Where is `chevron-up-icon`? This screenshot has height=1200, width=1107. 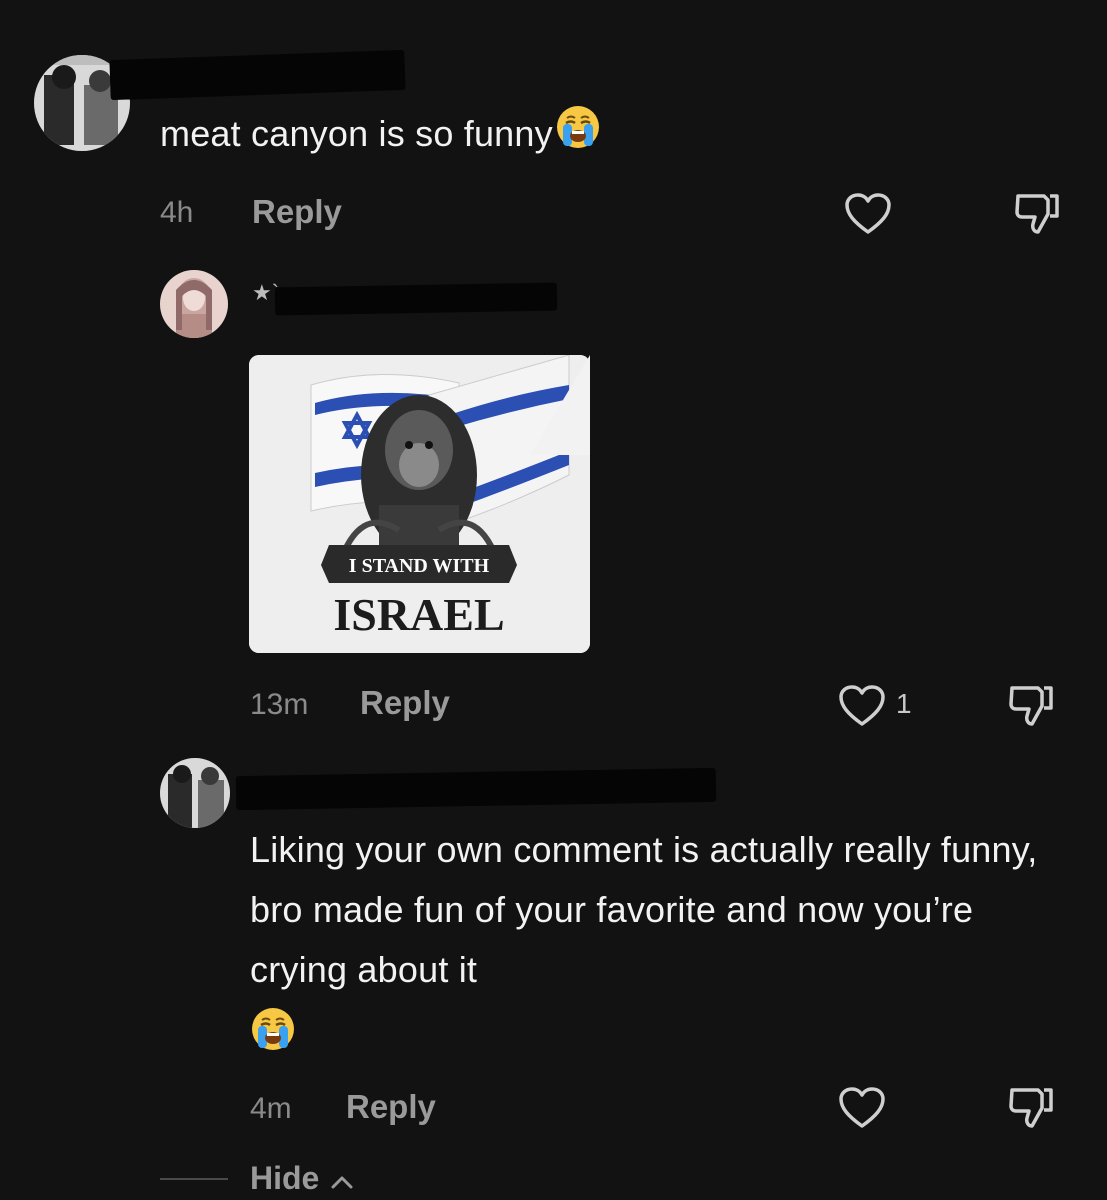 chevron-up-icon is located at coordinates (342, 1184).